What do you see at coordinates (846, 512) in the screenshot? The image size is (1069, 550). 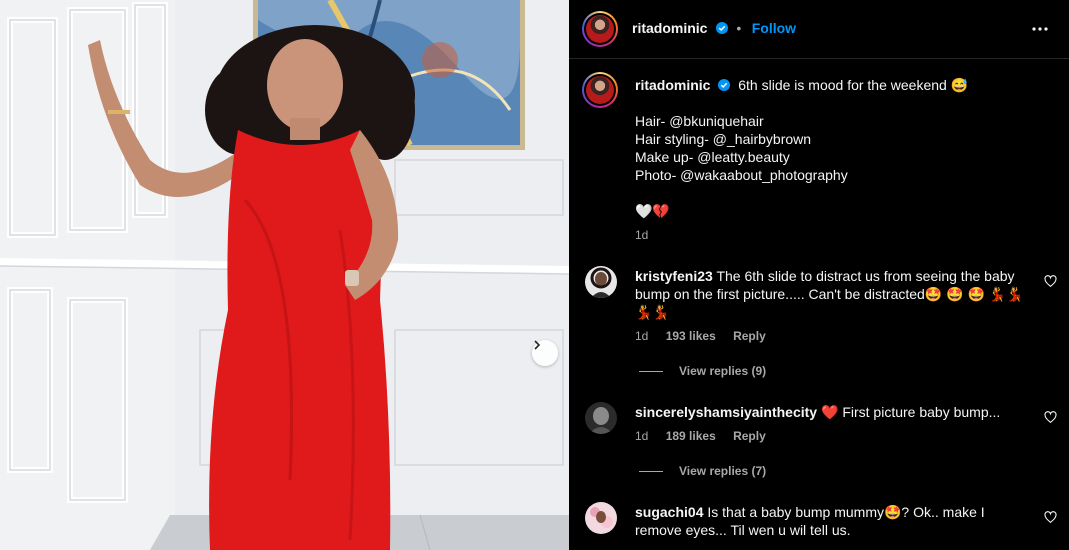 I see `comment-text: Is that a baby bump mummy🤩? Ok.. make I` at bounding box center [846, 512].